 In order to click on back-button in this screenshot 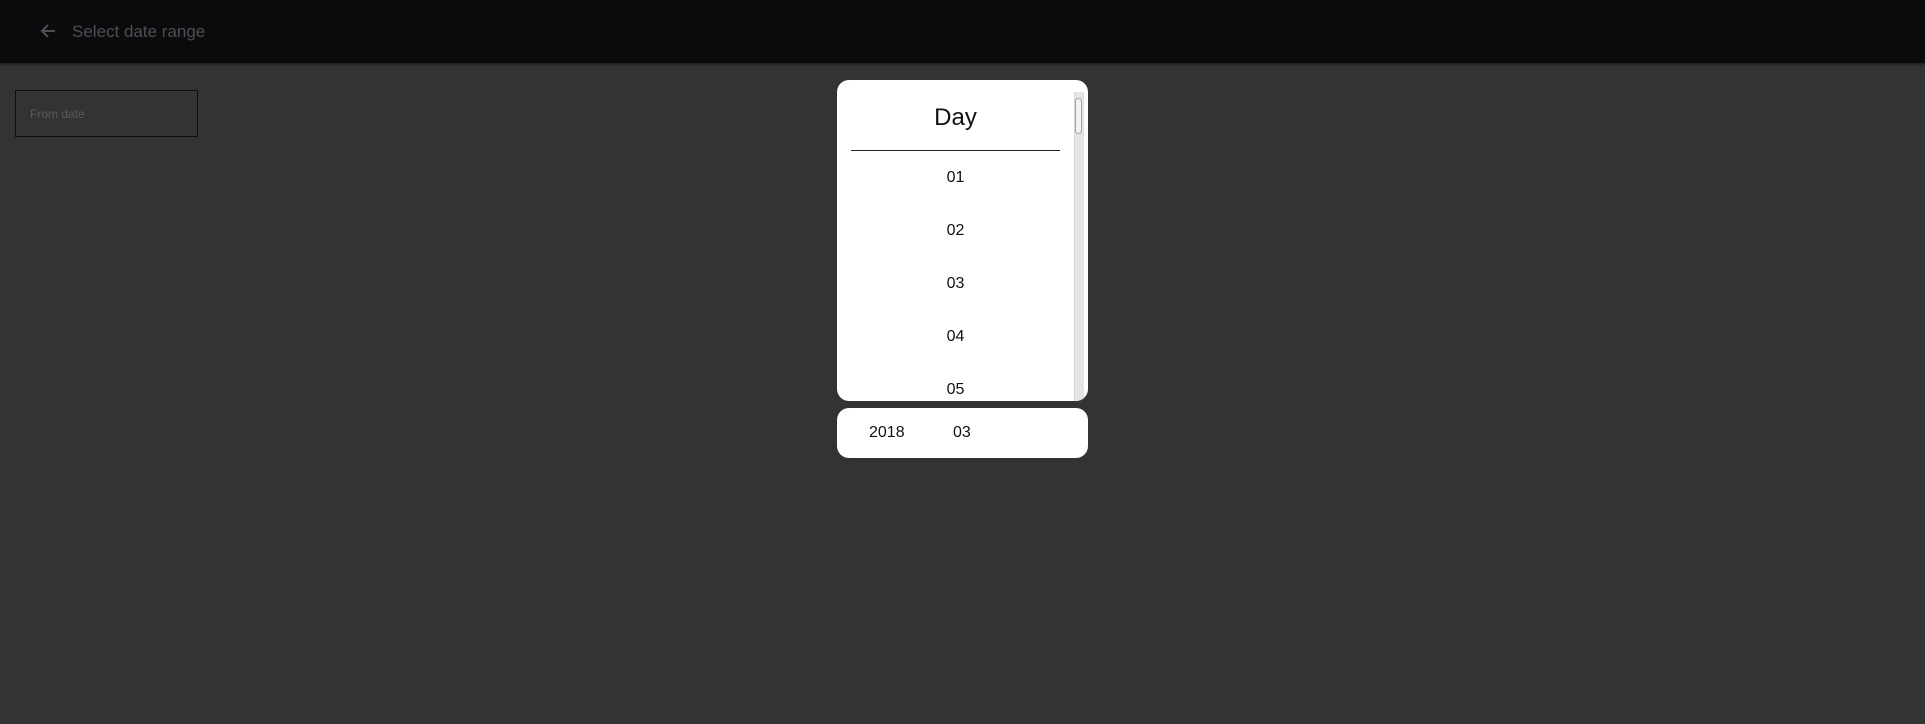, I will do `click(48, 31)`.